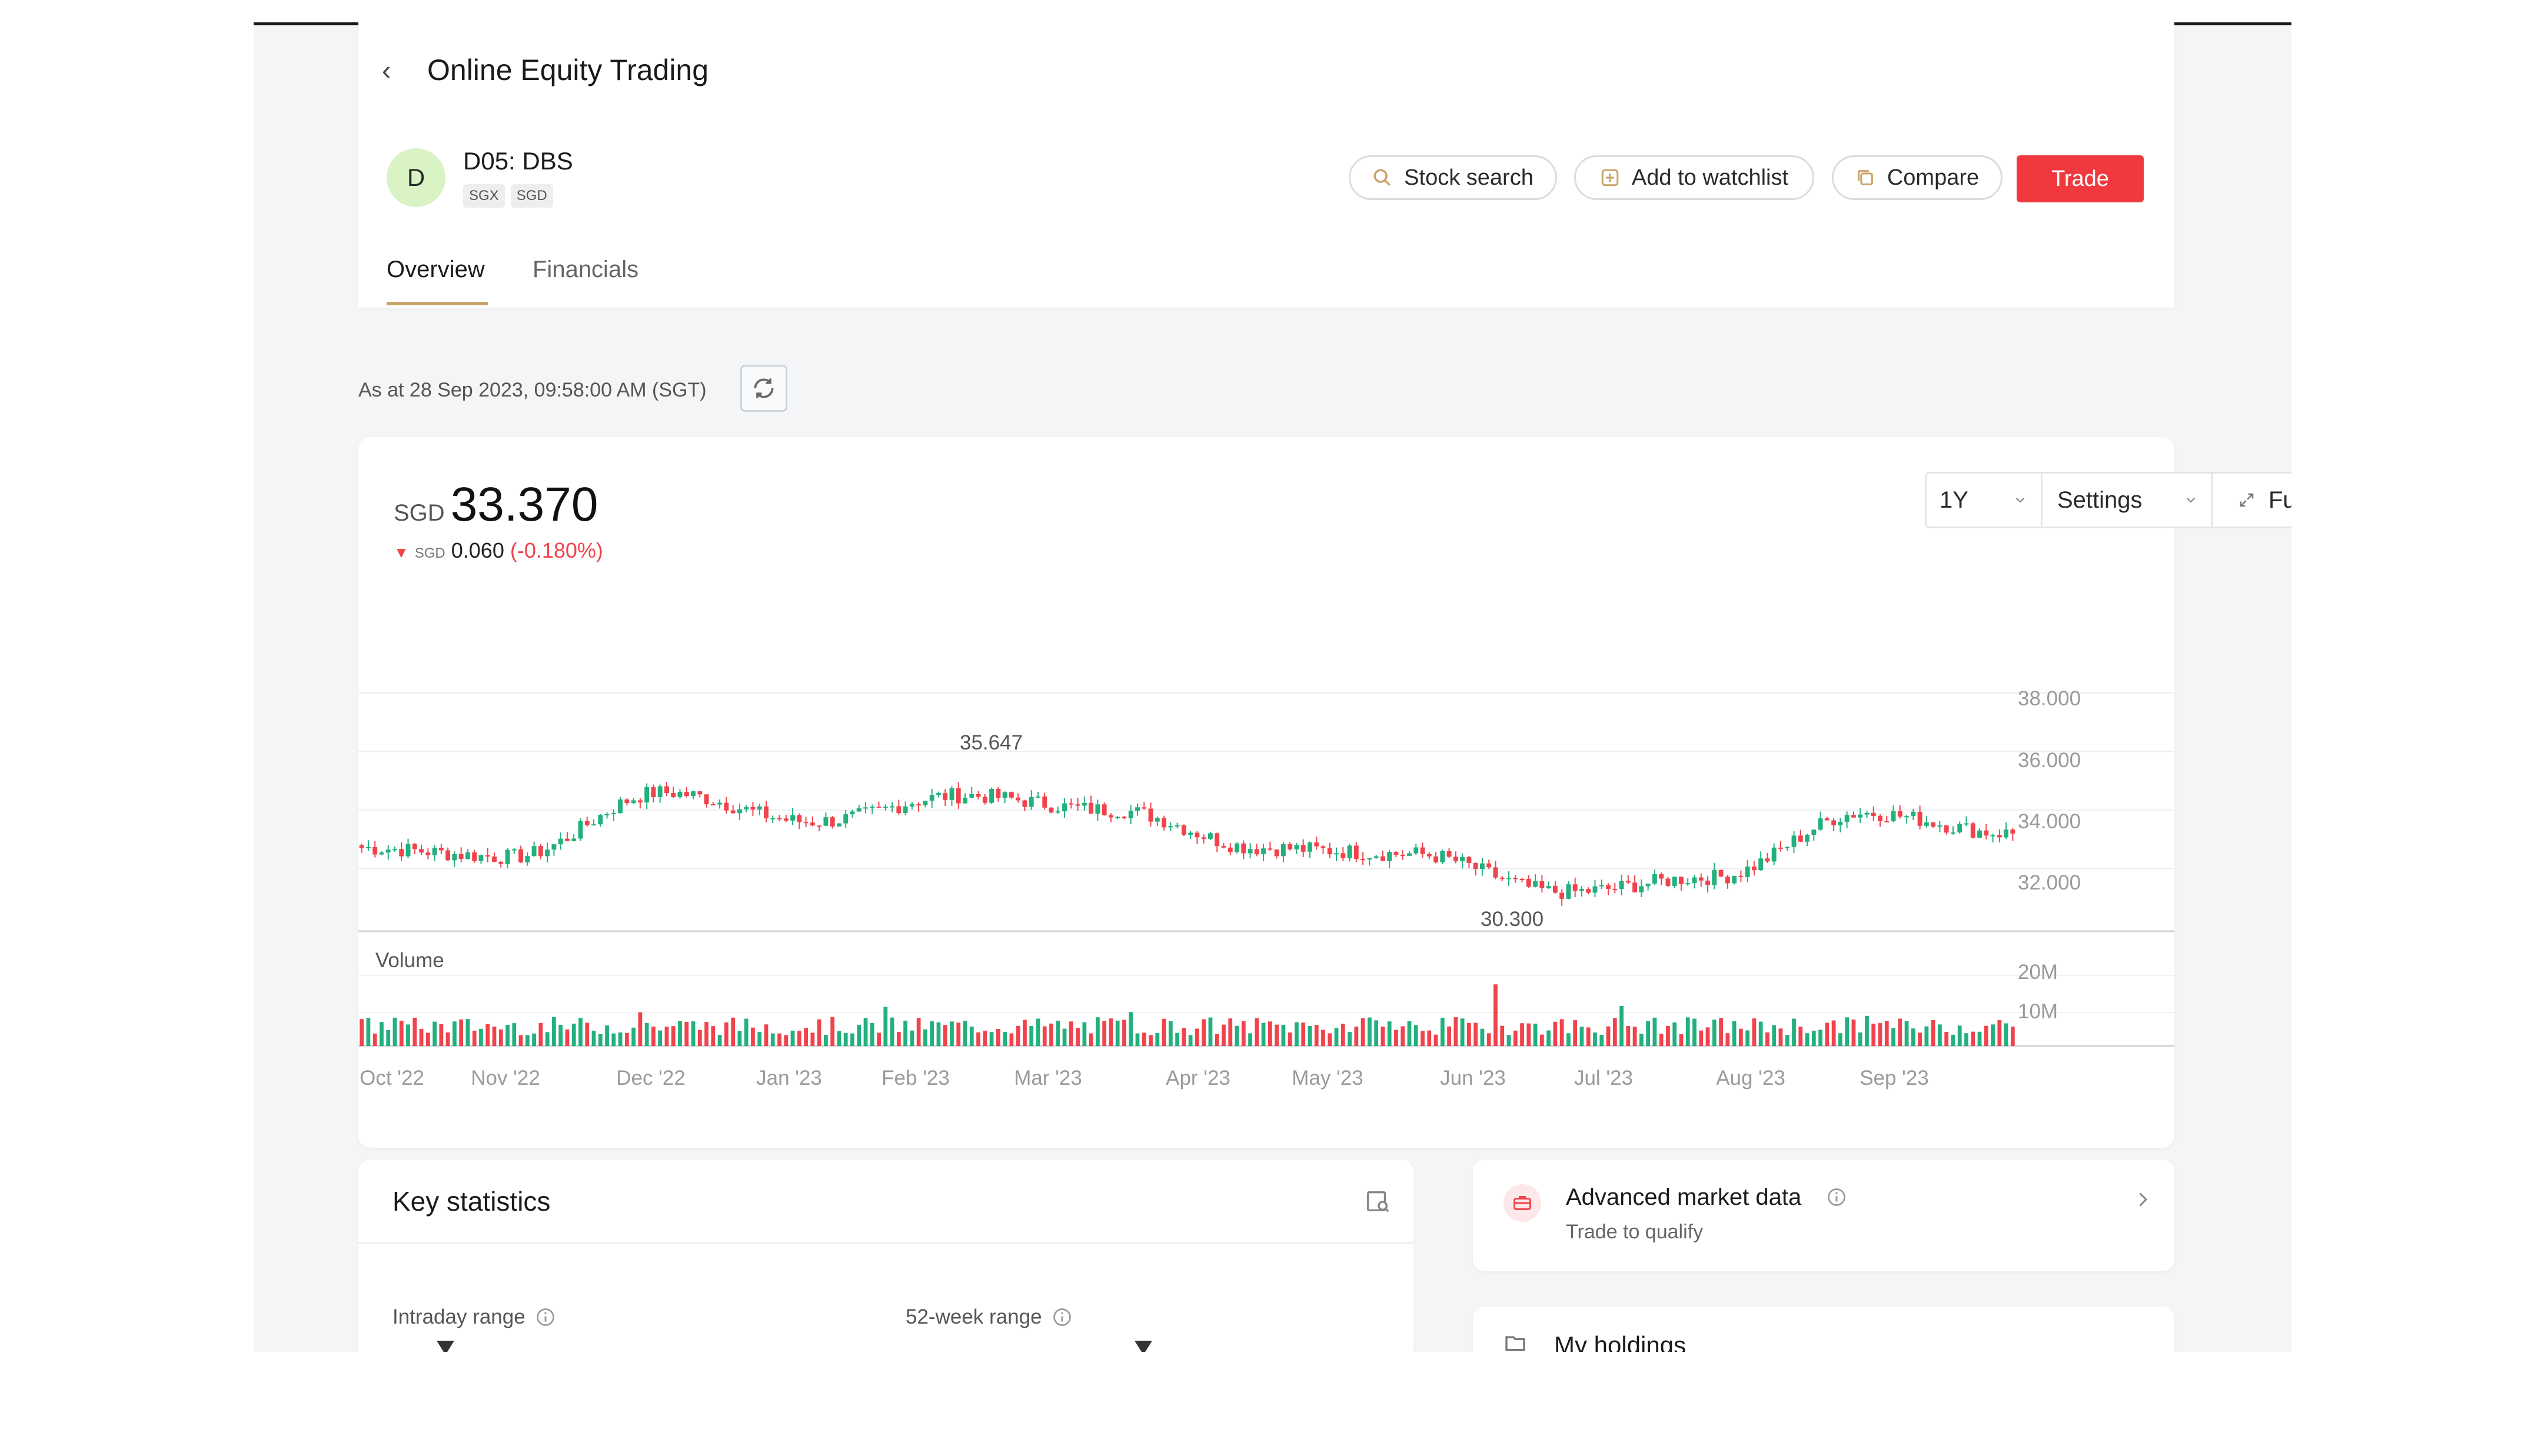 This screenshot has width=2528, height=1456. What do you see at coordinates (2143, 1199) in the screenshot?
I see `chevron-right-icon` at bounding box center [2143, 1199].